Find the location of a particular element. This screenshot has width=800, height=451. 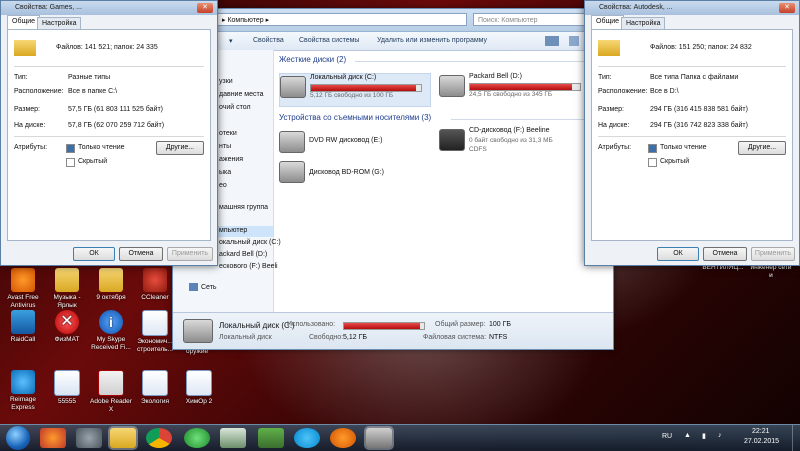

network-icon is located at coordinates (193, 287).